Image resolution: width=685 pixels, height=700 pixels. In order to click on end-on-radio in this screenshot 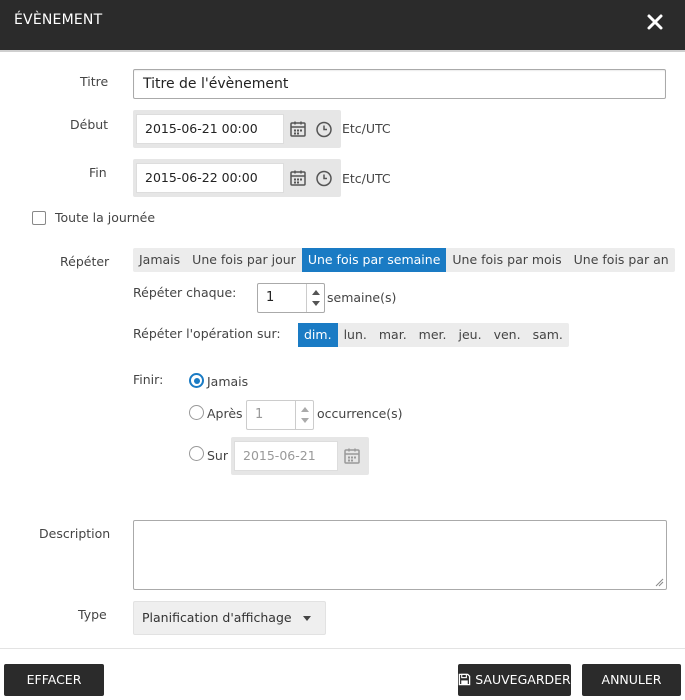, I will do `click(196, 453)`.